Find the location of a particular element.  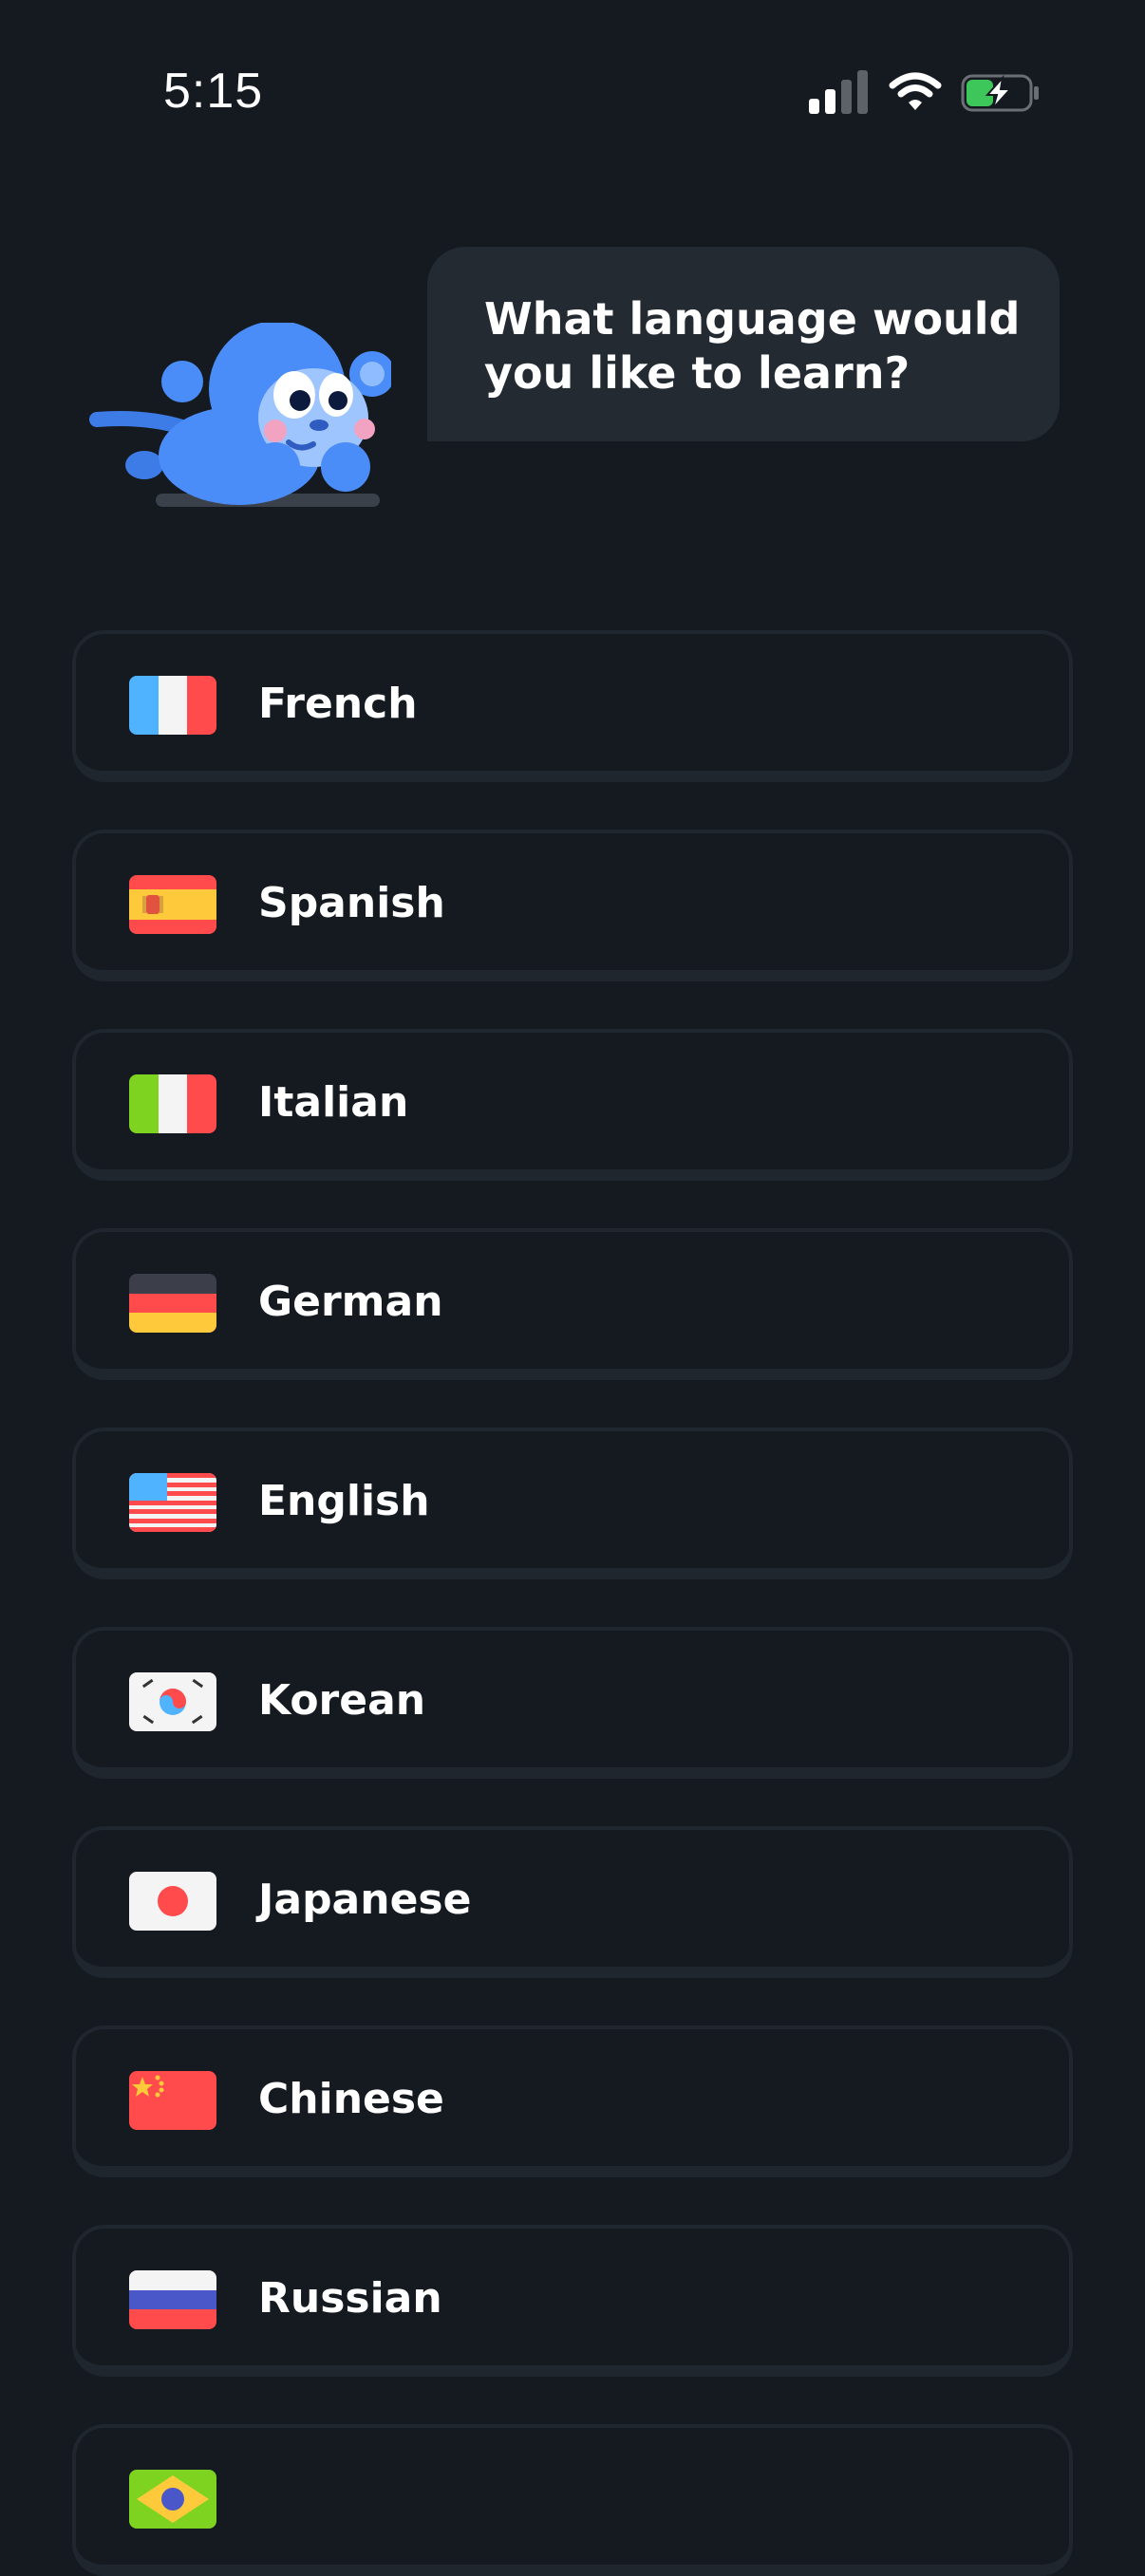

usa-flag-icon is located at coordinates (172, 1503).